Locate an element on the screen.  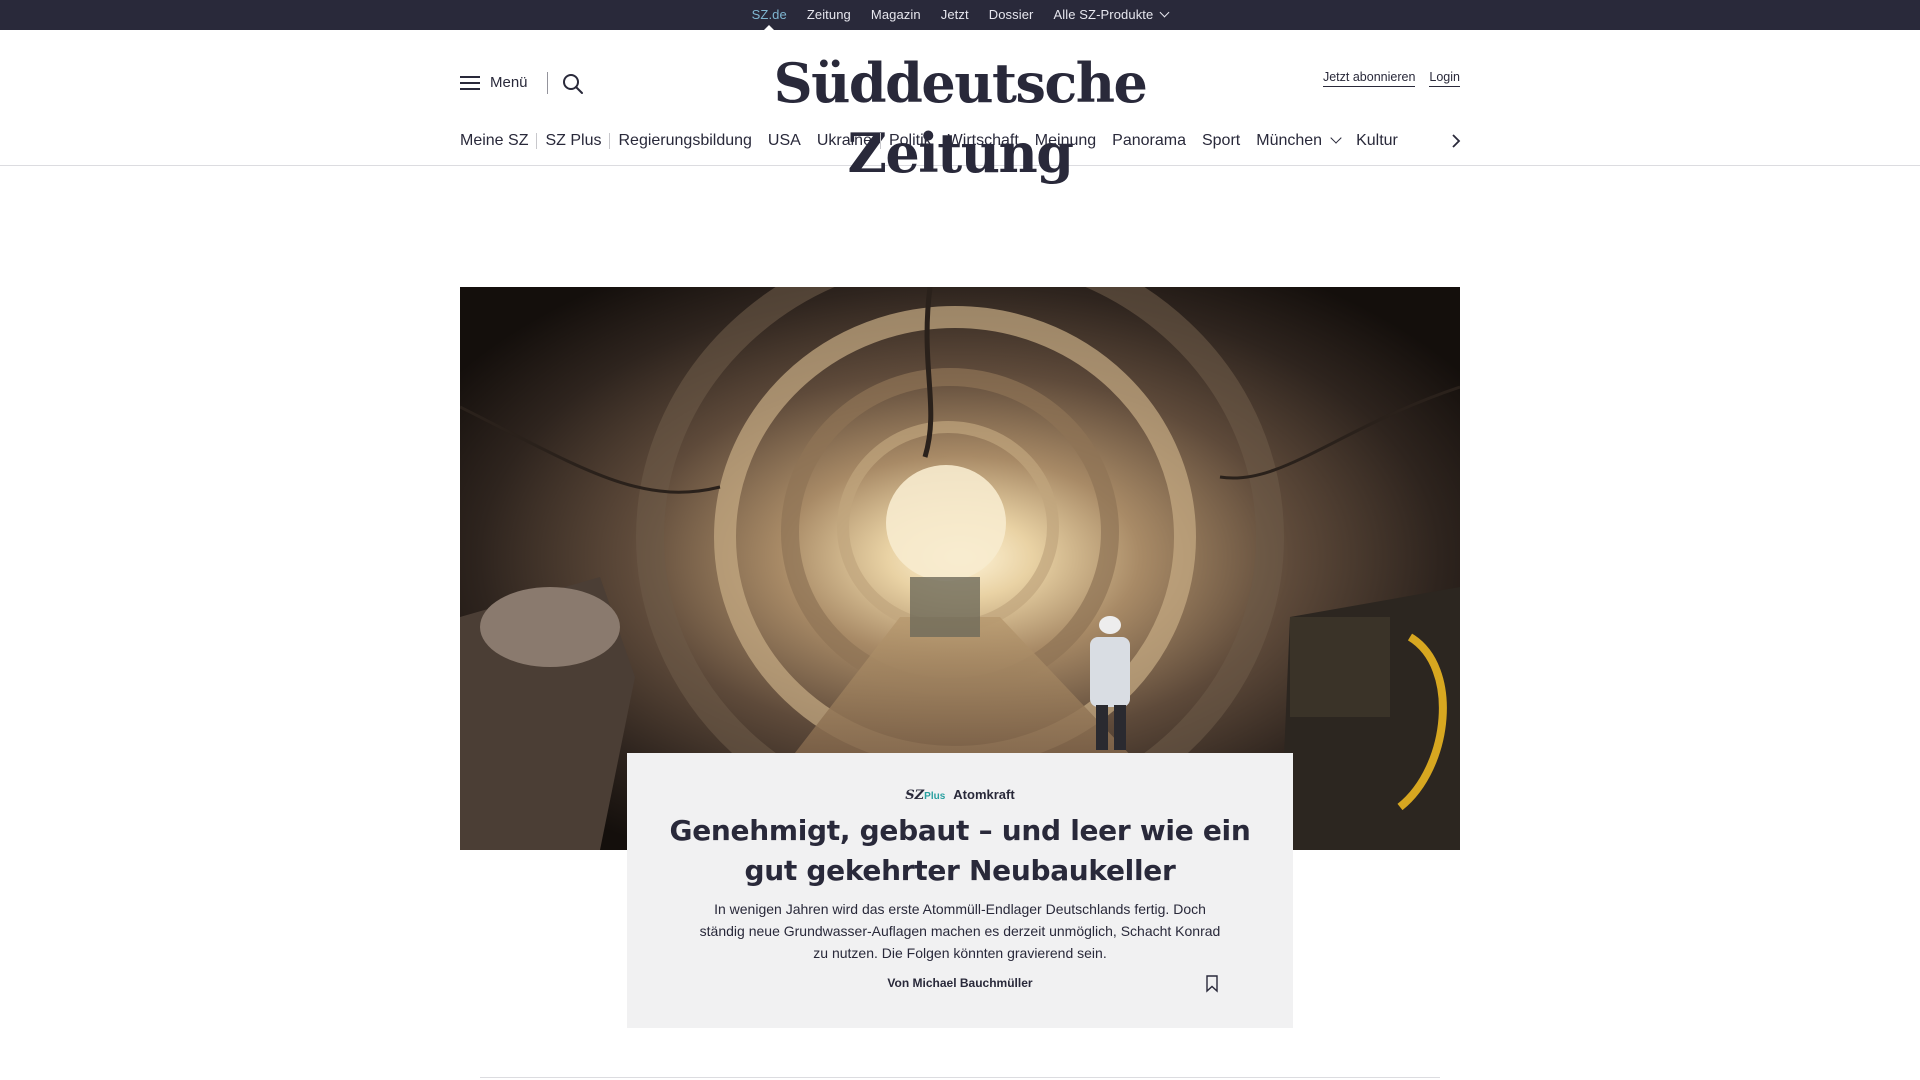
nav-item-politik: Politik is located at coordinates (910, 141).